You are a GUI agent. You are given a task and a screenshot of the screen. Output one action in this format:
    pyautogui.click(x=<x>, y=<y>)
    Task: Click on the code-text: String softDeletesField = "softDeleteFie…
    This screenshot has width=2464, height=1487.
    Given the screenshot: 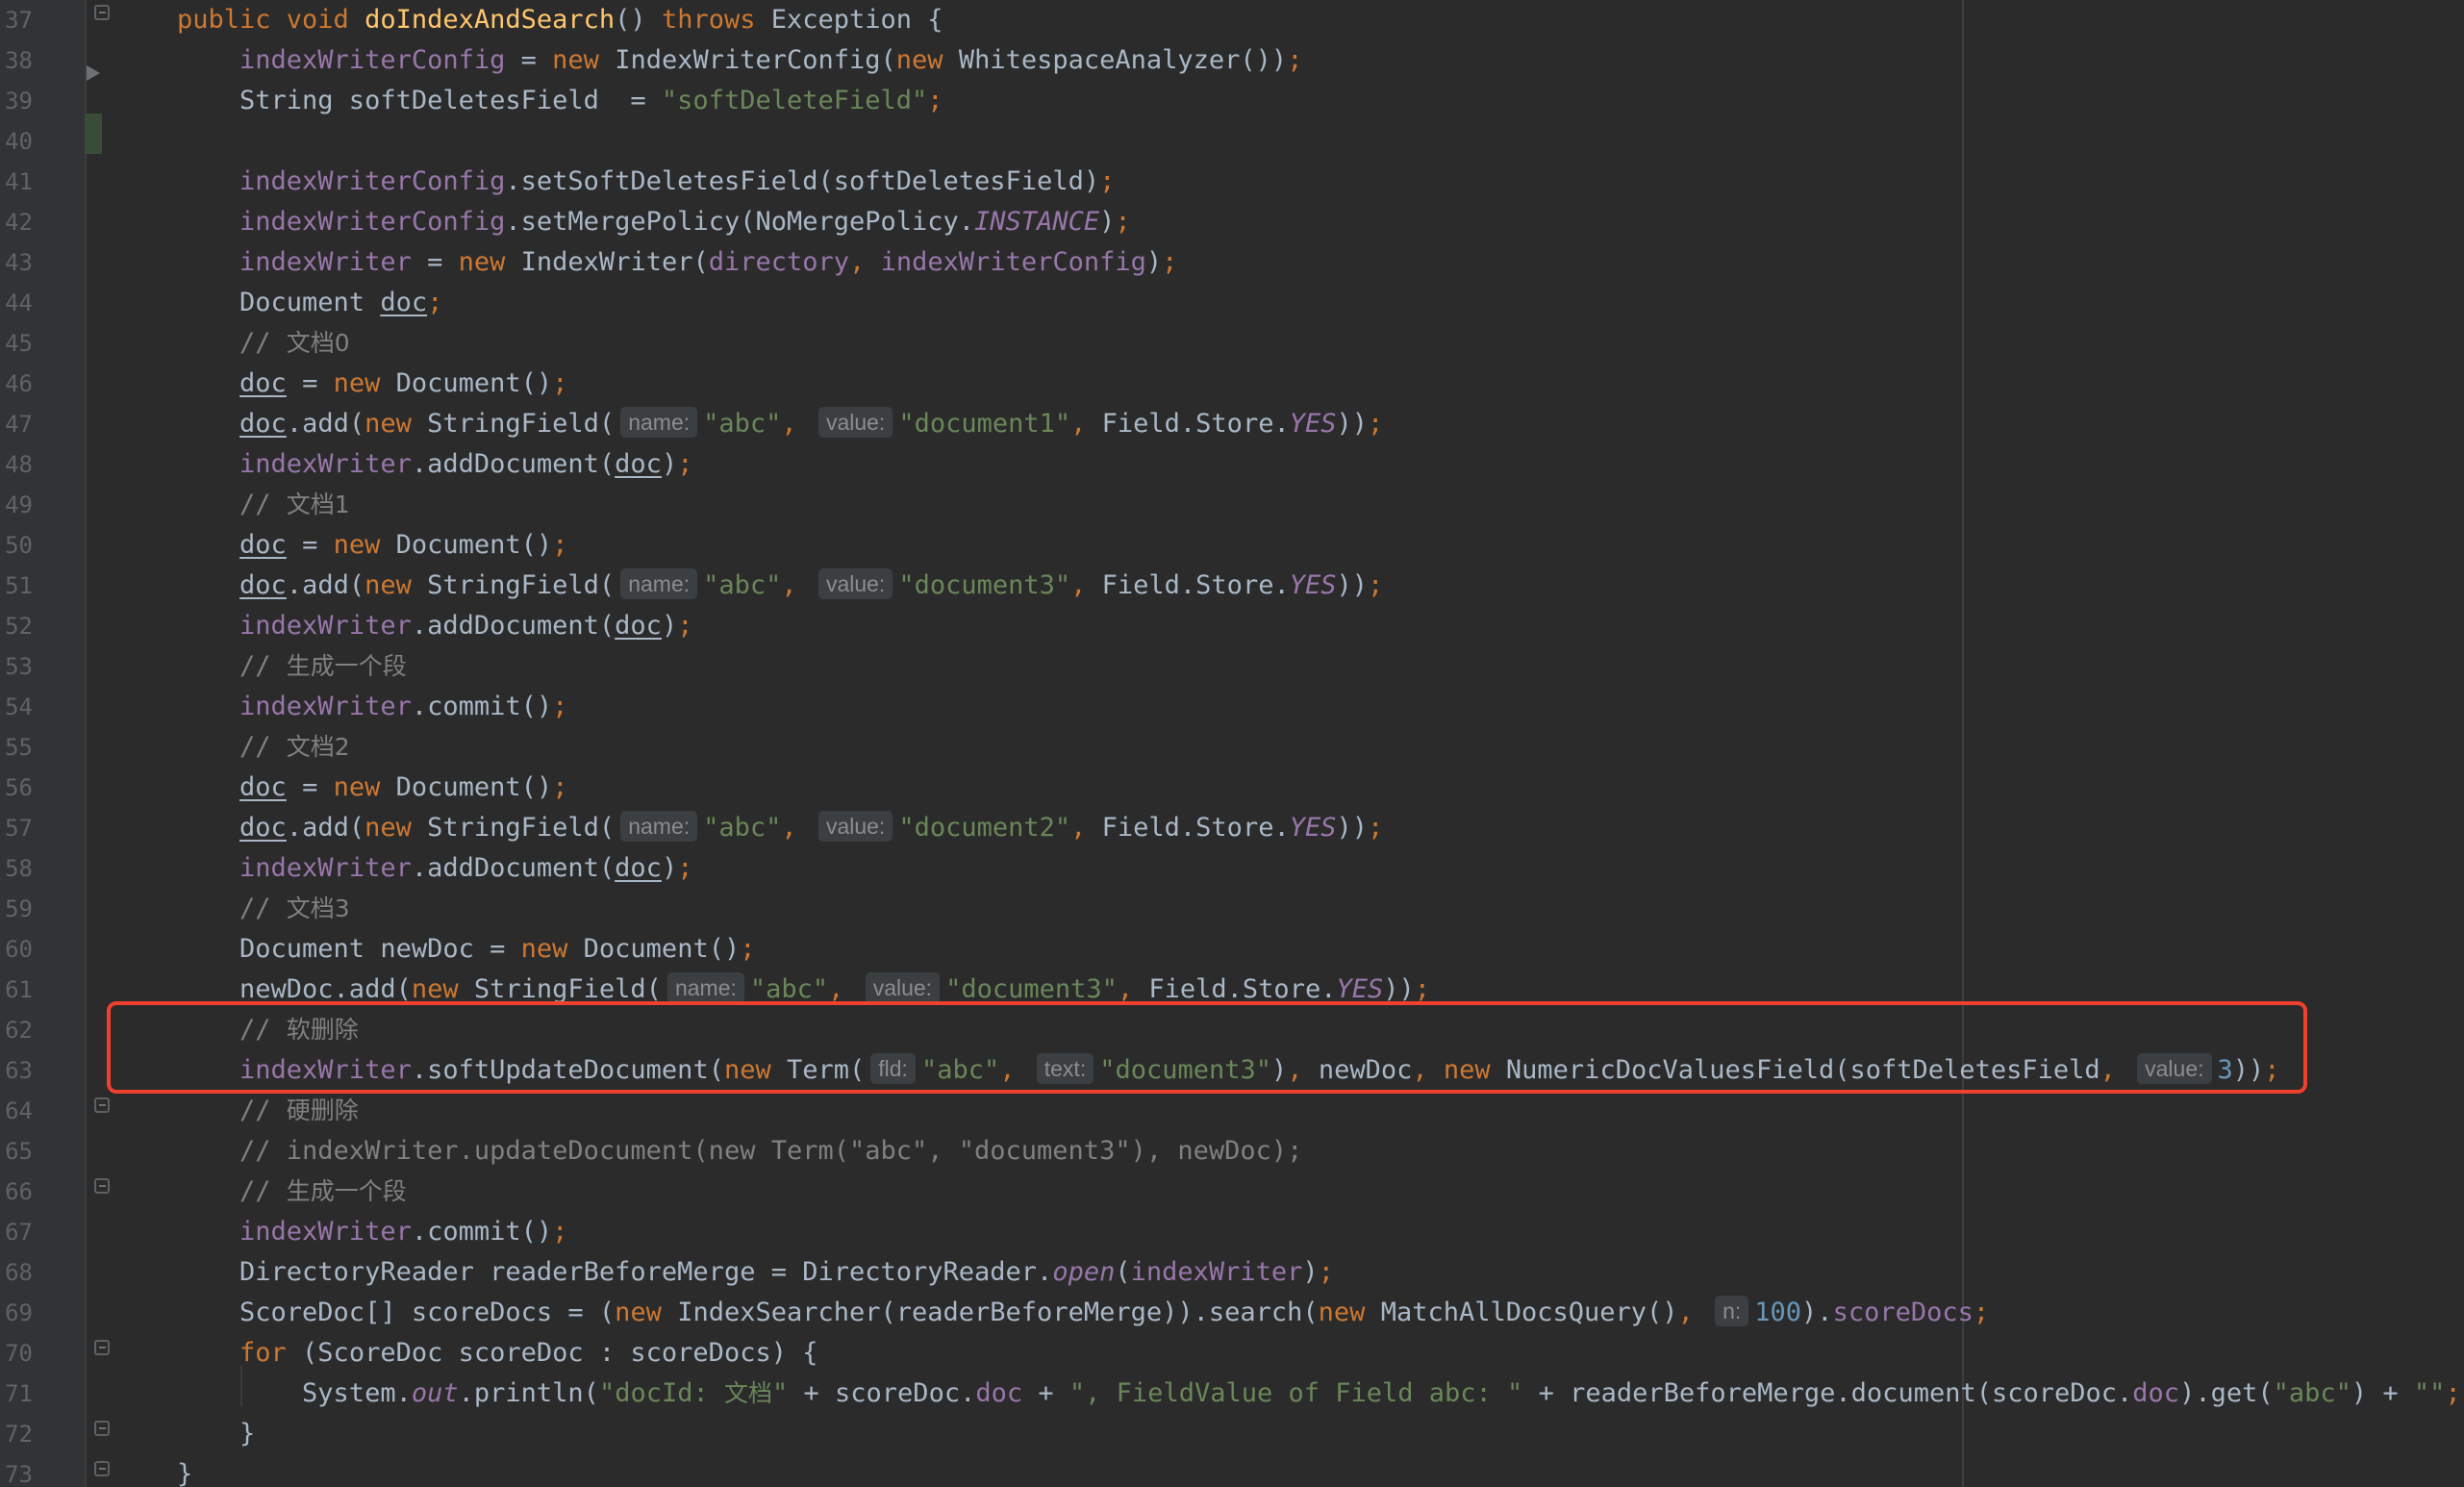 What is the action you would take?
    pyautogui.click(x=560, y=101)
    